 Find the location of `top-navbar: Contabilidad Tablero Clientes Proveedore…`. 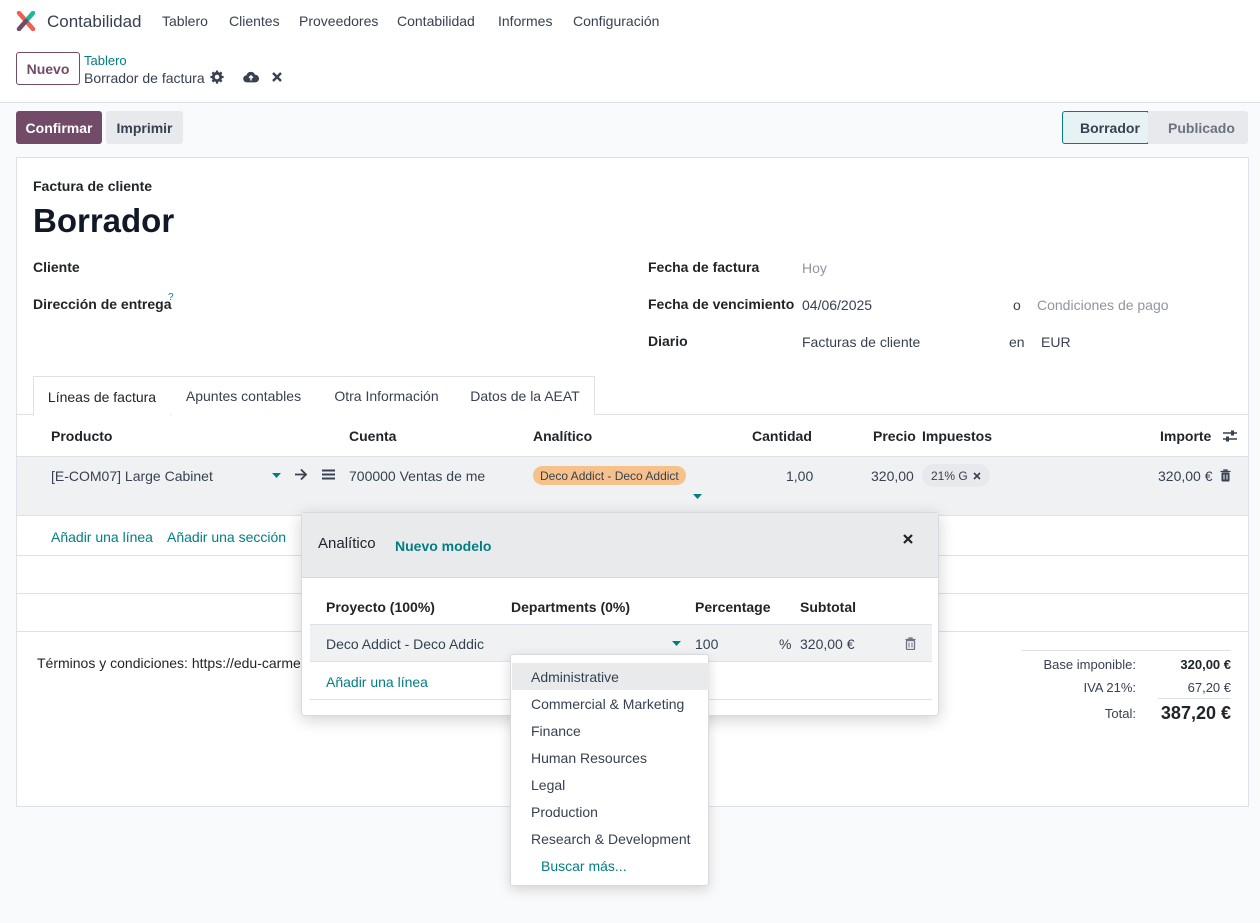

top-navbar: Contabilidad Tablero Clientes Proveedore… is located at coordinates (630, 21).